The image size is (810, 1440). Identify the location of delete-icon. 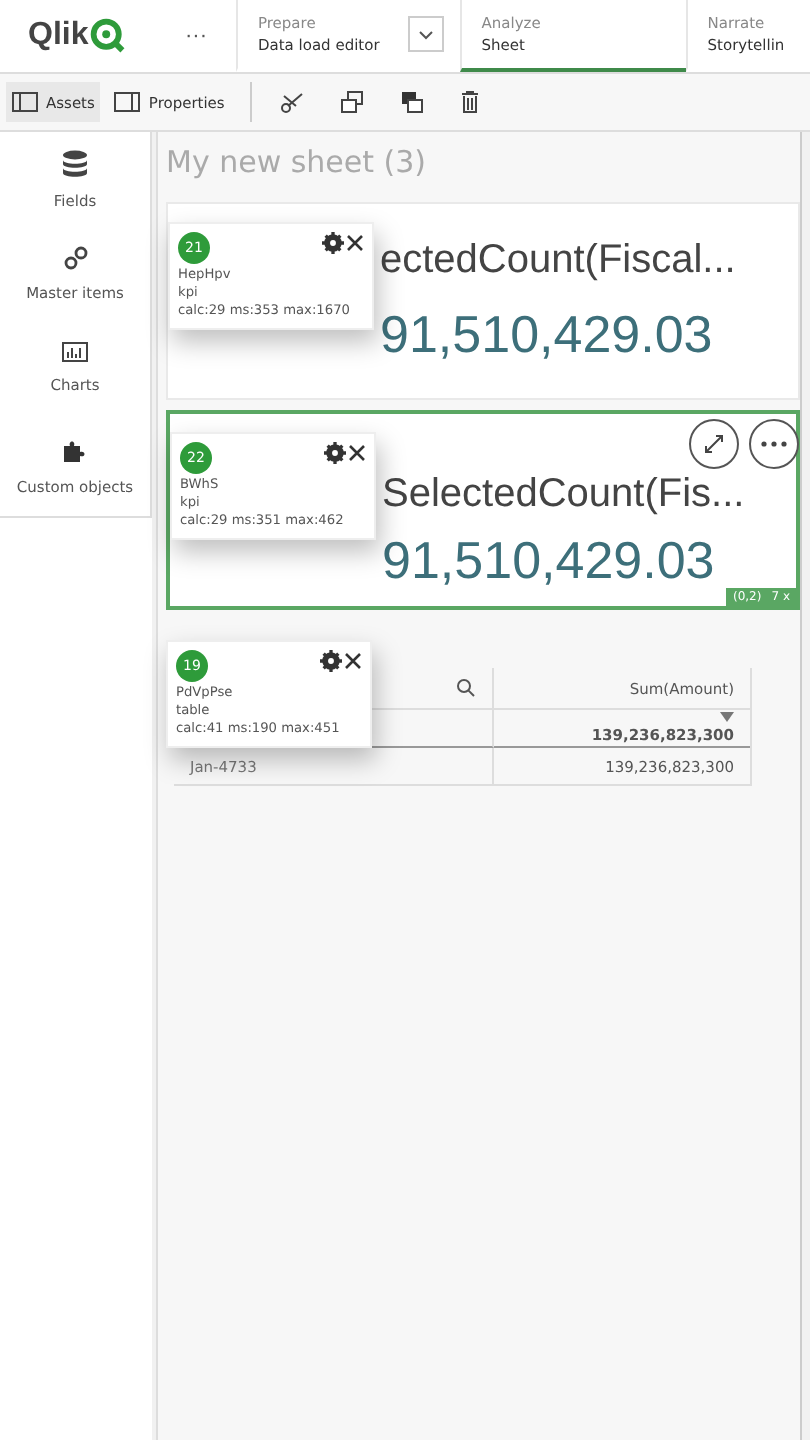
(470, 102).